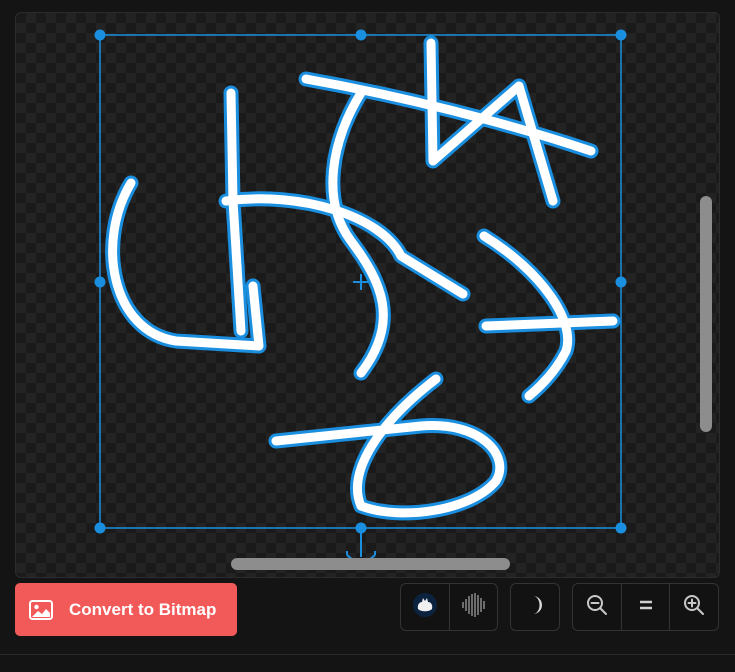 The image size is (735, 672). What do you see at coordinates (361, 35) in the screenshot?
I see `resize-handle-top` at bounding box center [361, 35].